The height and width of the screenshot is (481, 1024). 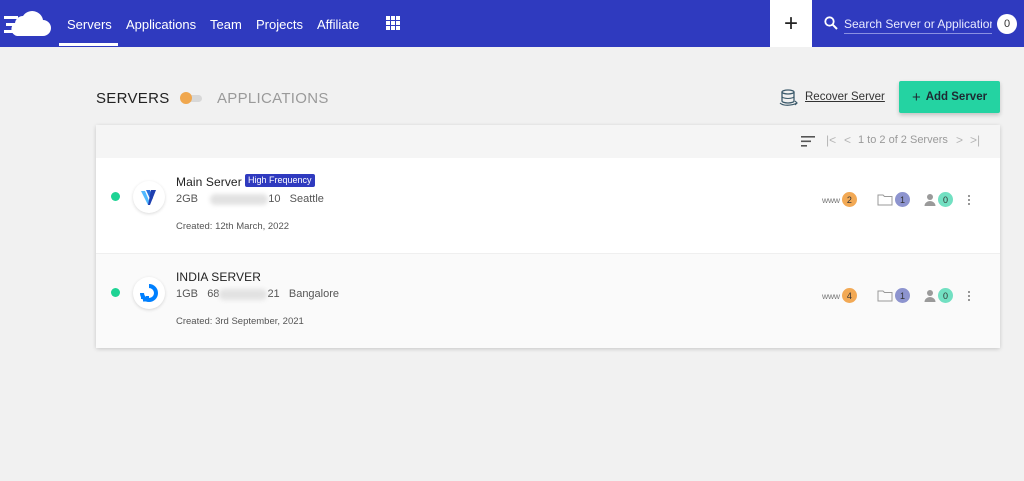 What do you see at coordinates (88, 44) in the screenshot?
I see `nav-active-indicator` at bounding box center [88, 44].